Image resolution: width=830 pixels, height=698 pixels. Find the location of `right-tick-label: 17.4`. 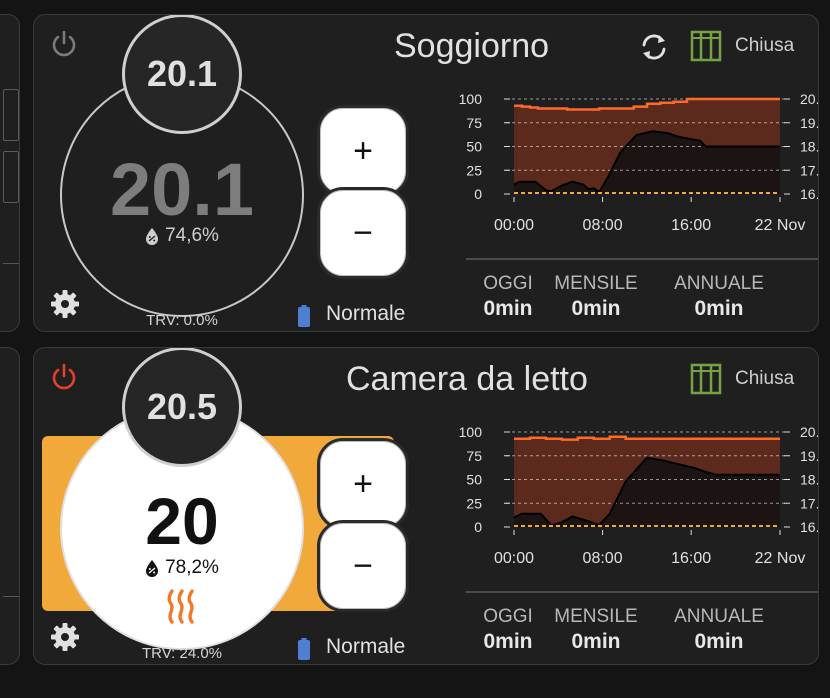

right-tick-label: 17.4 is located at coordinates (809, 170).